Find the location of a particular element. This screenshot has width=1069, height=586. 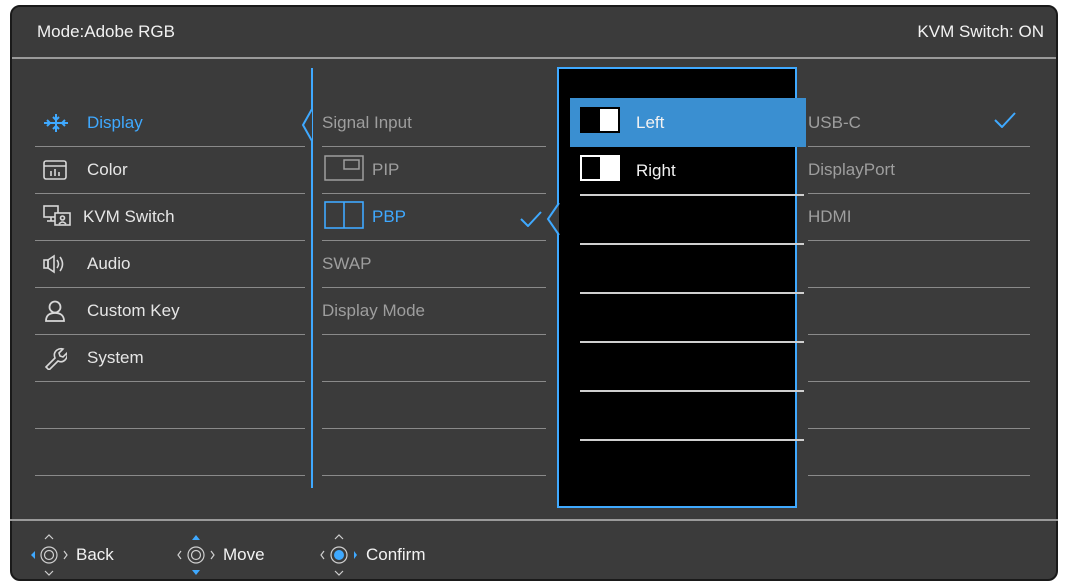

source-usb-c: USB-C is located at coordinates (919, 123).